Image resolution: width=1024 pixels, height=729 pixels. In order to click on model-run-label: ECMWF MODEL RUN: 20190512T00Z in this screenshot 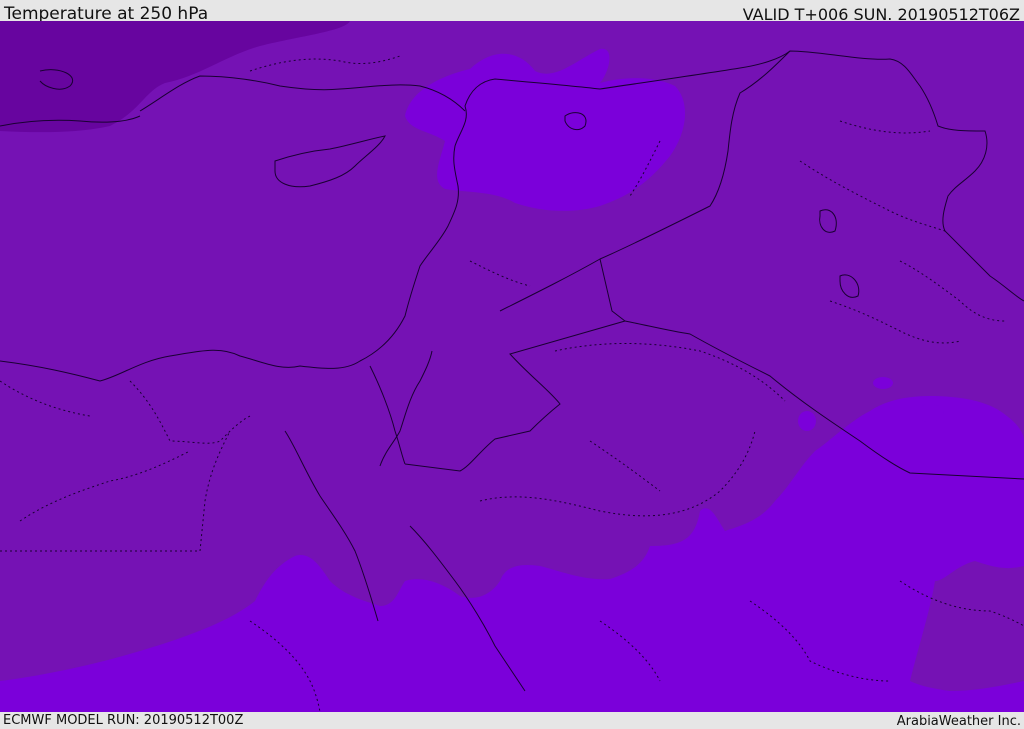, I will do `click(123, 720)`.